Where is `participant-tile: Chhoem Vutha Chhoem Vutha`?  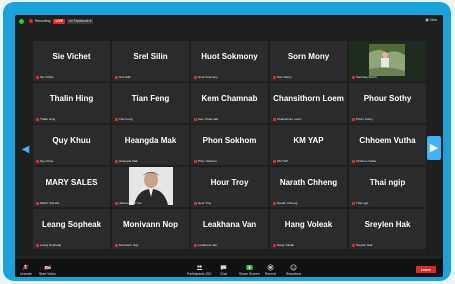 participant-tile: Chhoem Vutha Chhoem Vutha is located at coordinates (387, 145).